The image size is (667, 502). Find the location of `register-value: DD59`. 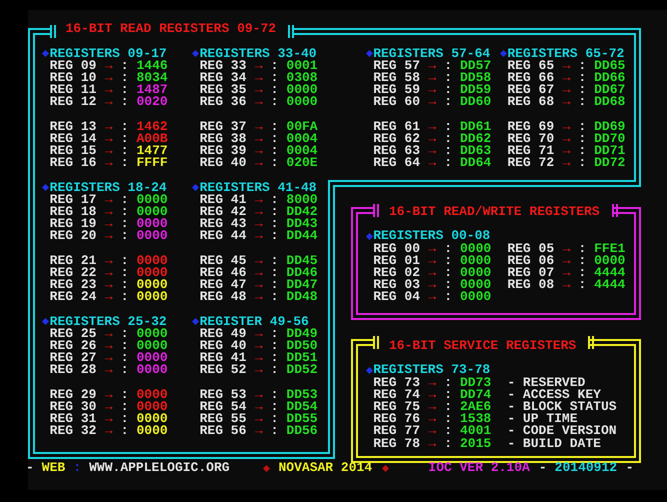

register-value: DD59 is located at coordinates (476, 90).